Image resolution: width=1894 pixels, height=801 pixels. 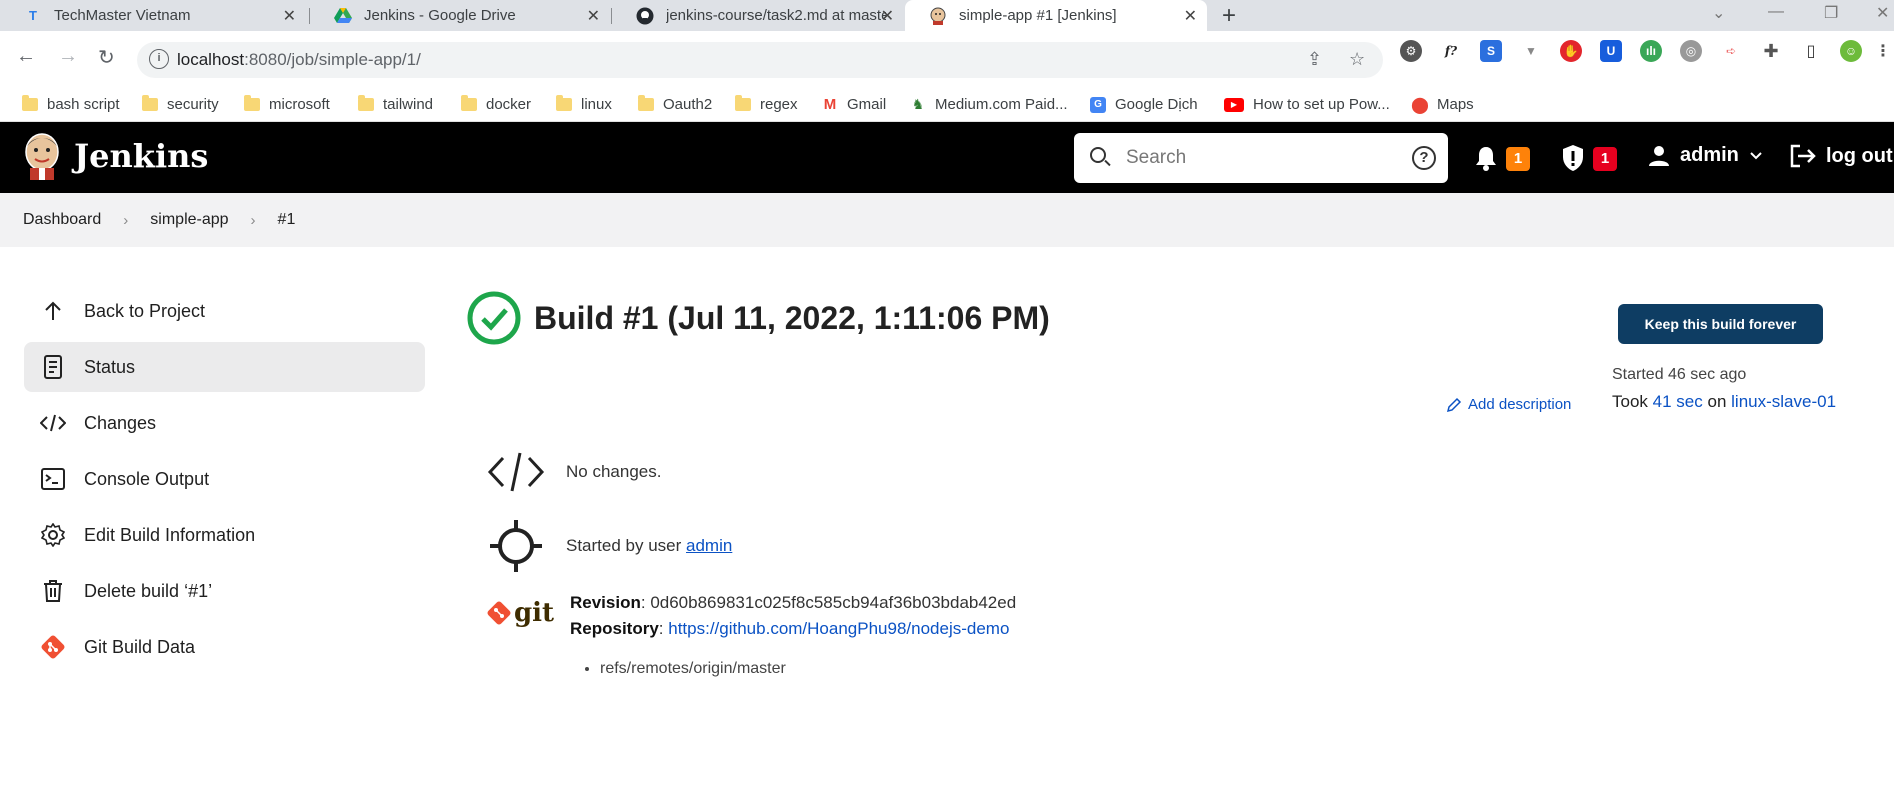 I want to click on bell-icon, so click(x=1486, y=160).